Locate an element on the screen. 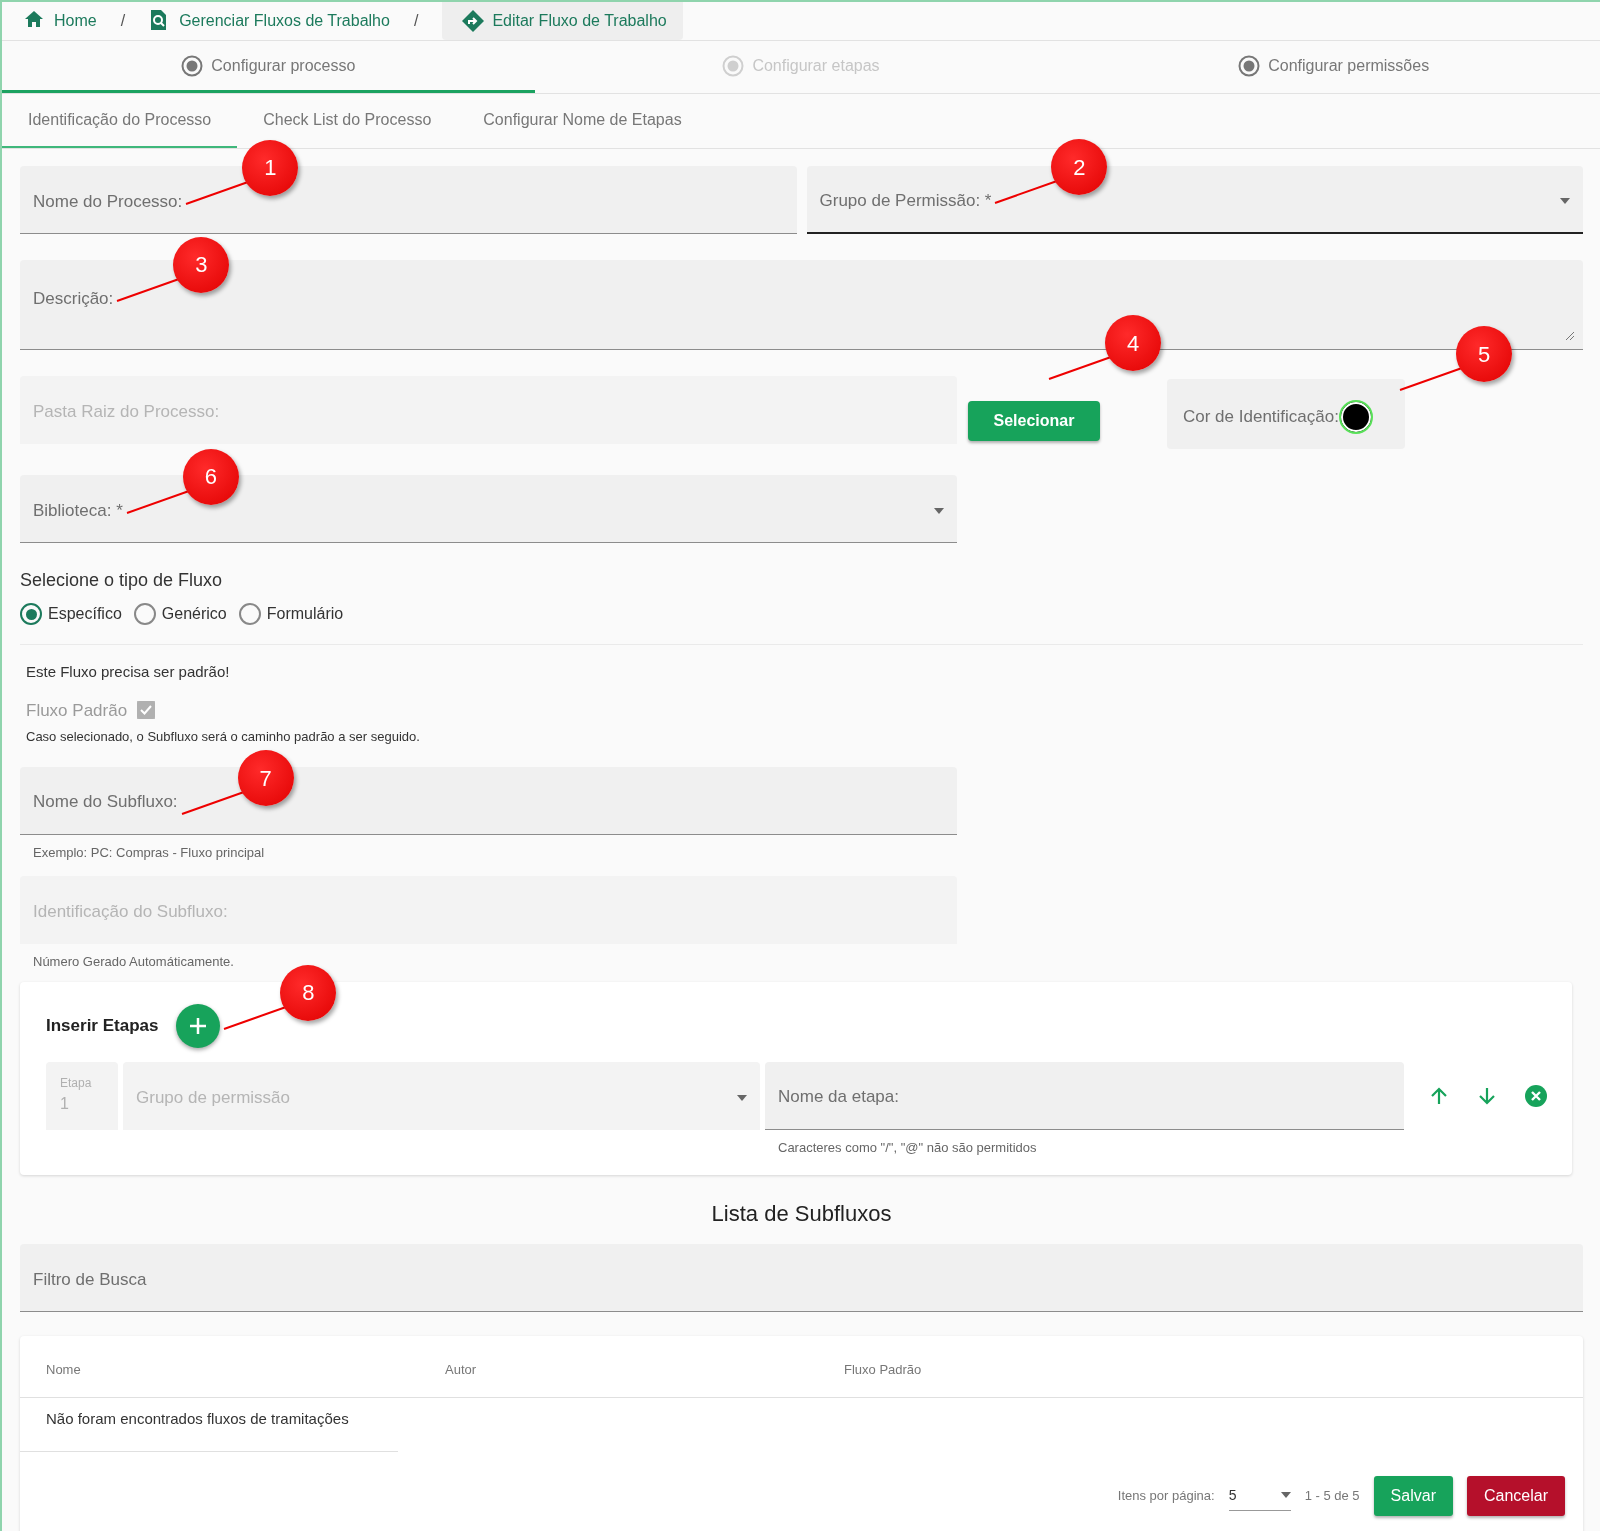  add-button is located at coordinates (198, 1025).